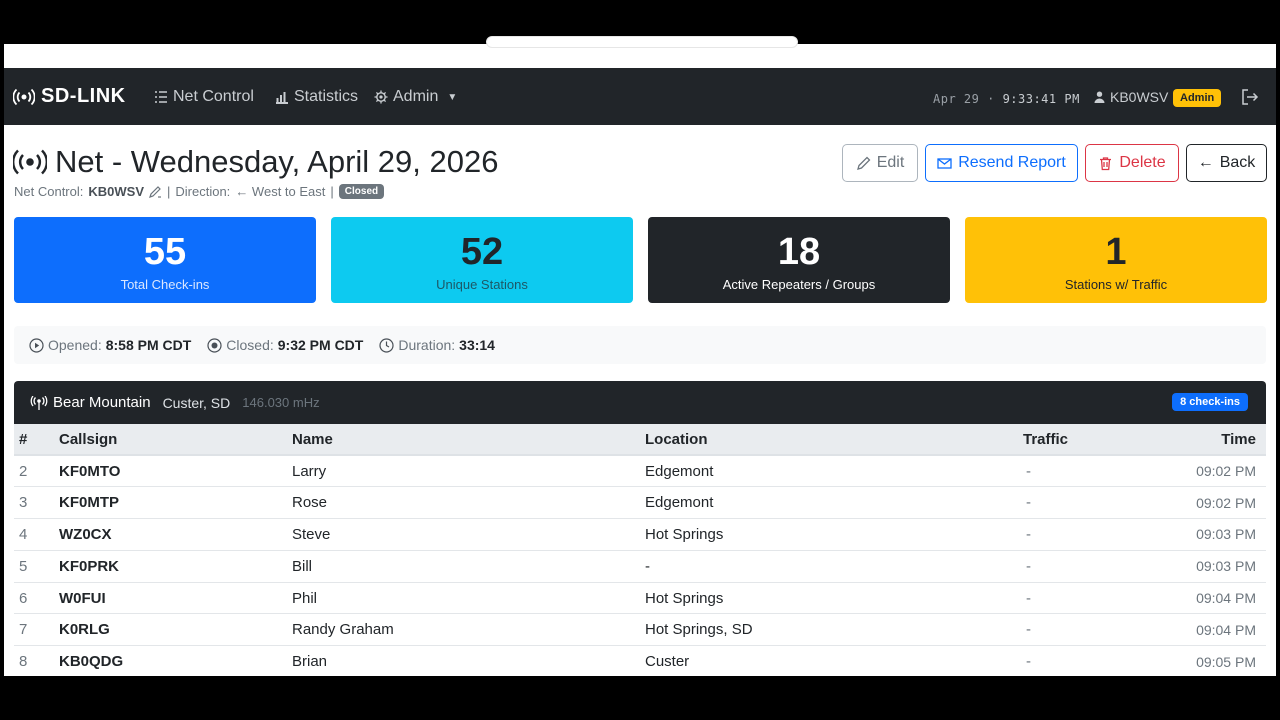 Image resolution: width=1280 pixels, height=720 pixels. Describe the element at coordinates (23, 471) in the screenshot. I see `cell-num: 2` at that location.